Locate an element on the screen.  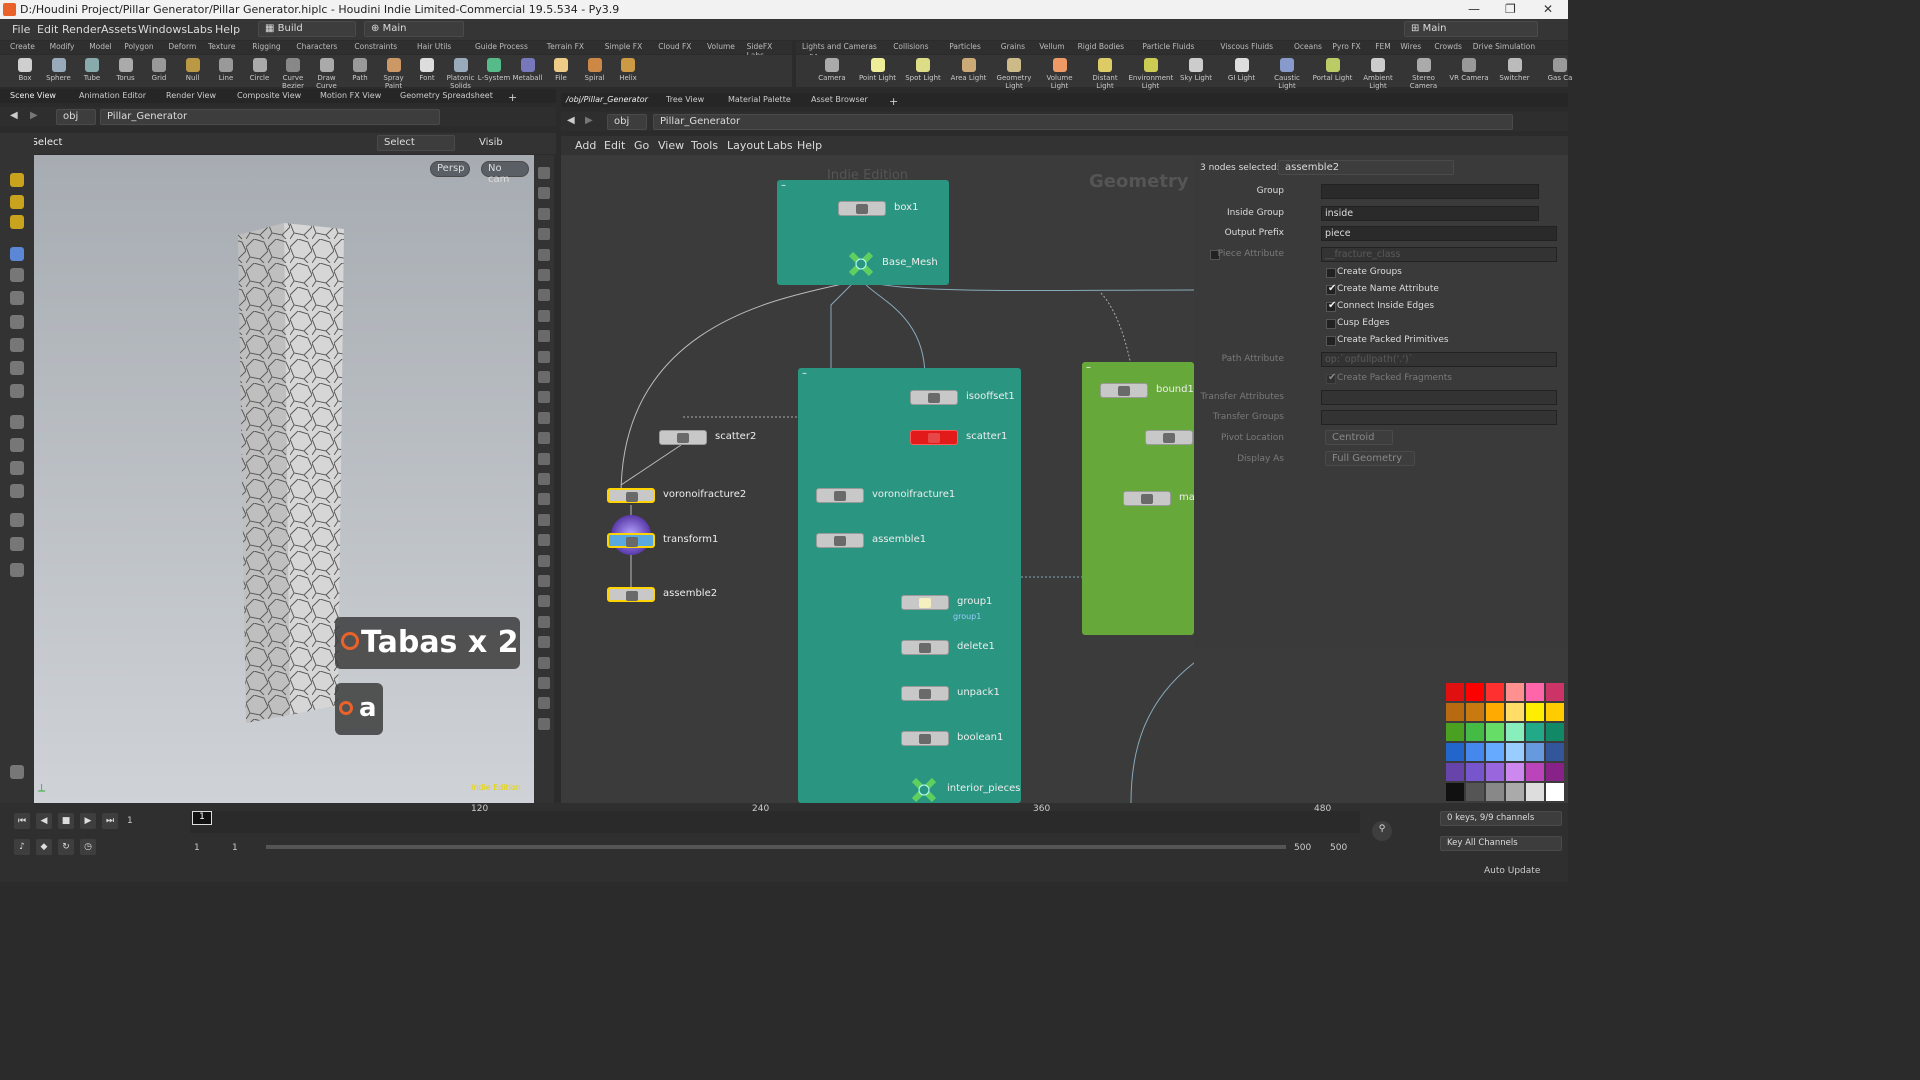
shelf-tab-crowds: Crowds is located at coordinates (1448, 46).